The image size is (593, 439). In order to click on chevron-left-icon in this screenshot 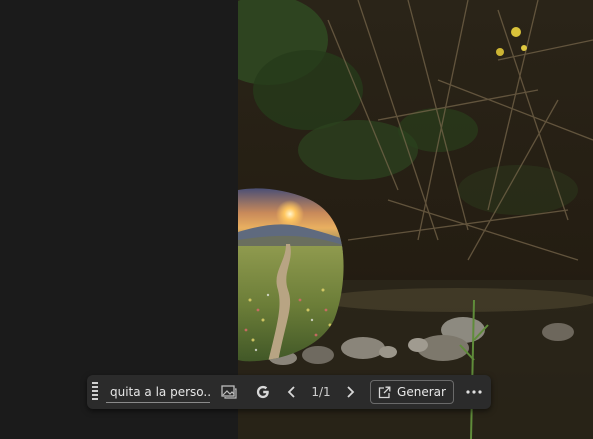, I will do `click(292, 392)`.